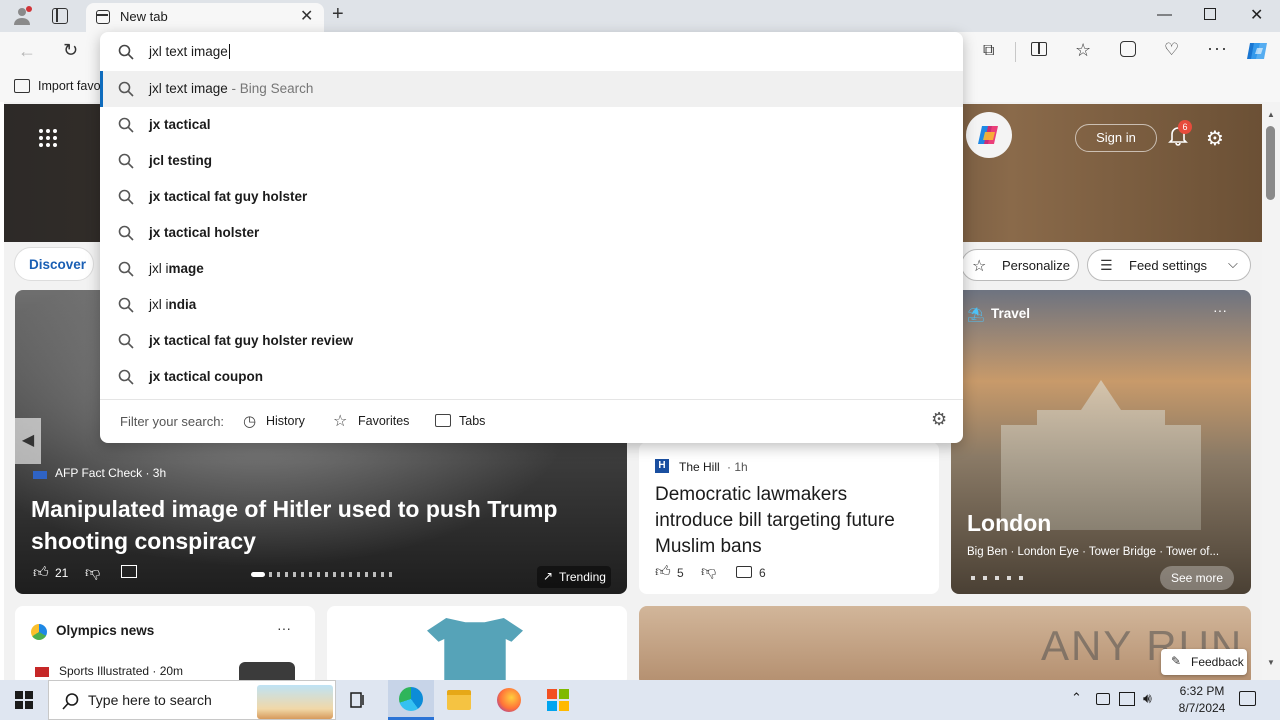 The width and height of the screenshot is (1280, 720). What do you see at coordinates (989, 135) in the screenshot?
I see `copilot-round-button` at bounding box center [989, 135].